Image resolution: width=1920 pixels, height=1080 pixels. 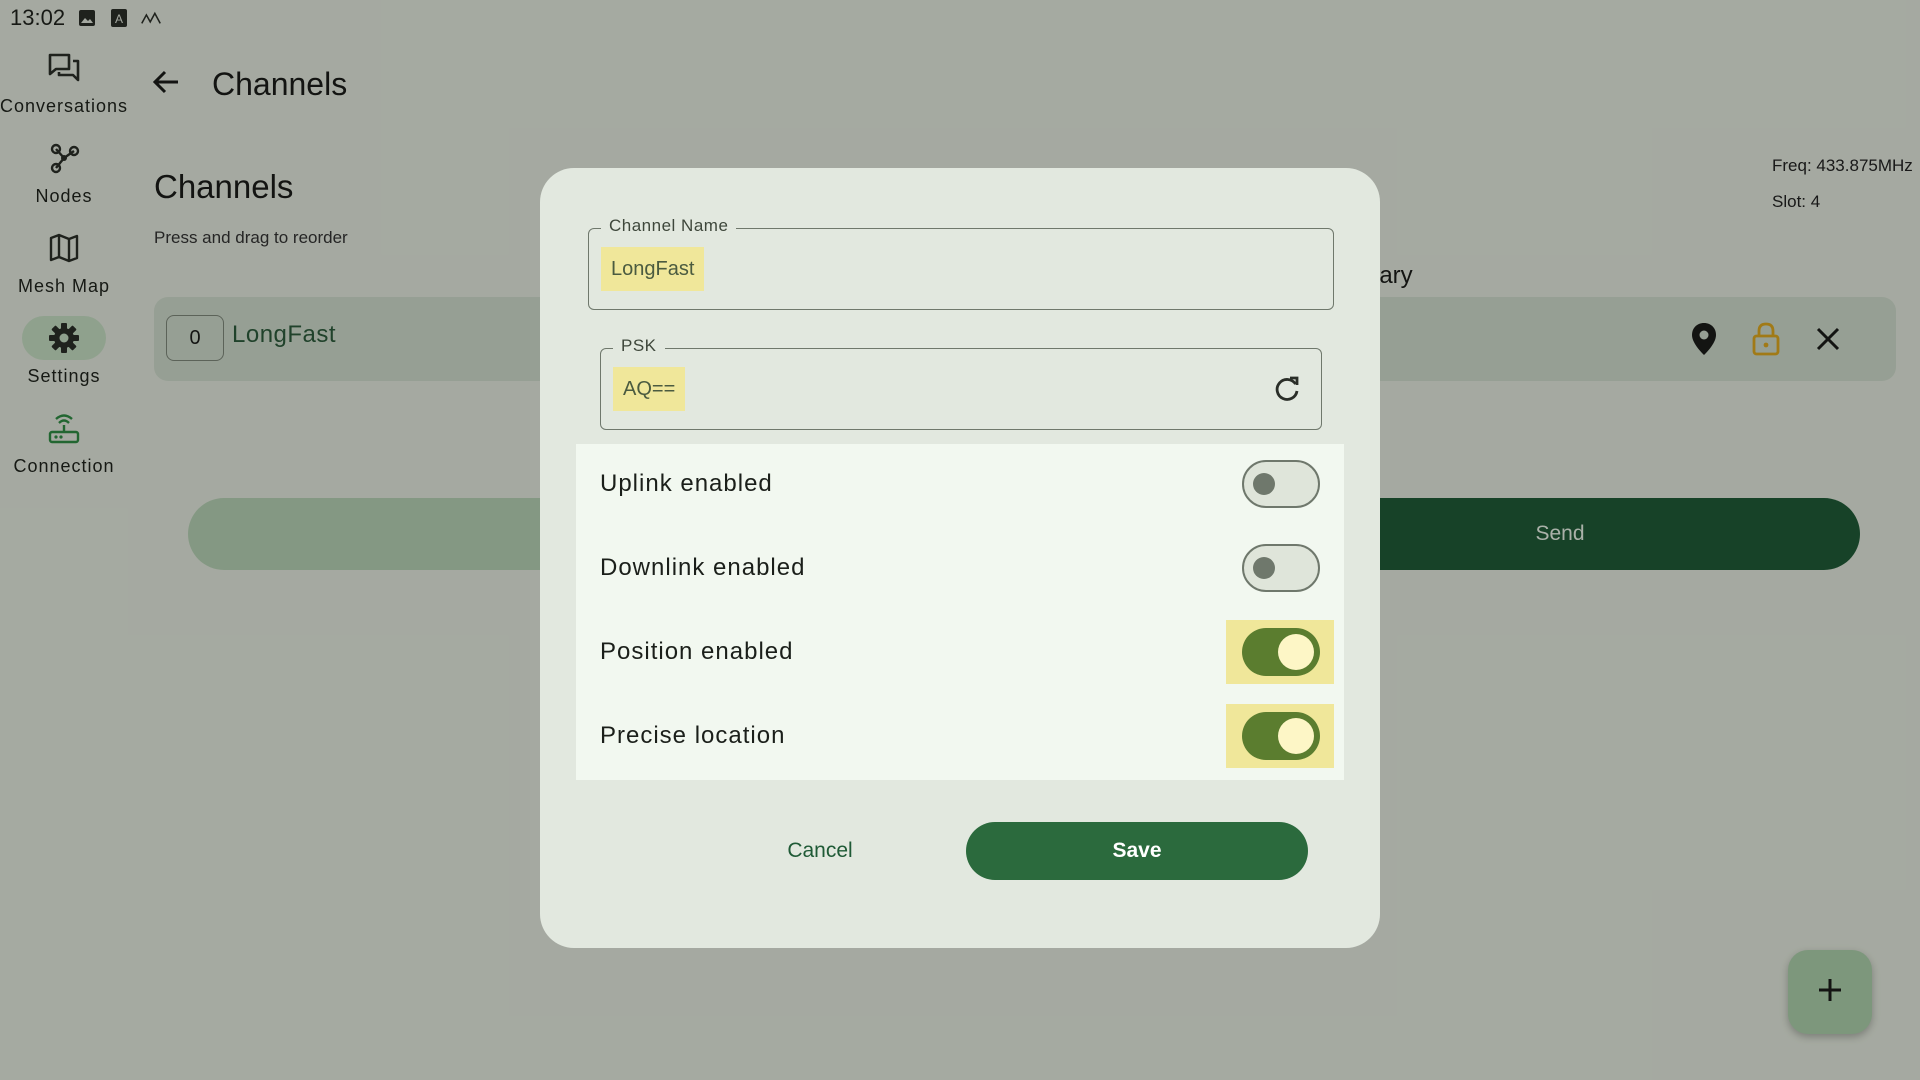 I want to click on channel-name-input: LongFast, so click(x=653, y=269).